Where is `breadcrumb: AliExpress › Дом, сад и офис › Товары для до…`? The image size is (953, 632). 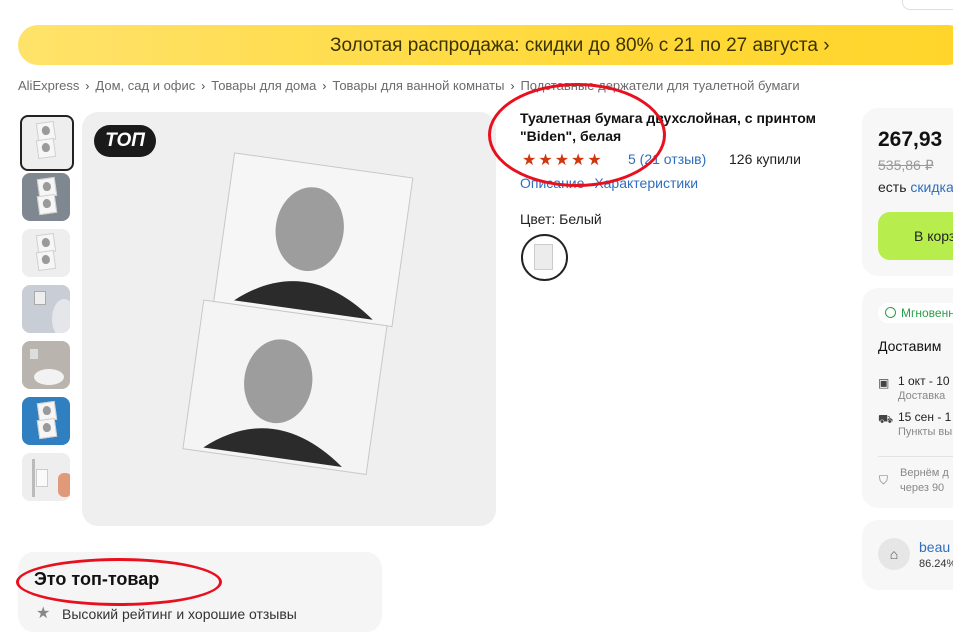
breadcrumb: AliExpress › Дом, сад и офис › Товары для до… is located at coordinates (409, 85).